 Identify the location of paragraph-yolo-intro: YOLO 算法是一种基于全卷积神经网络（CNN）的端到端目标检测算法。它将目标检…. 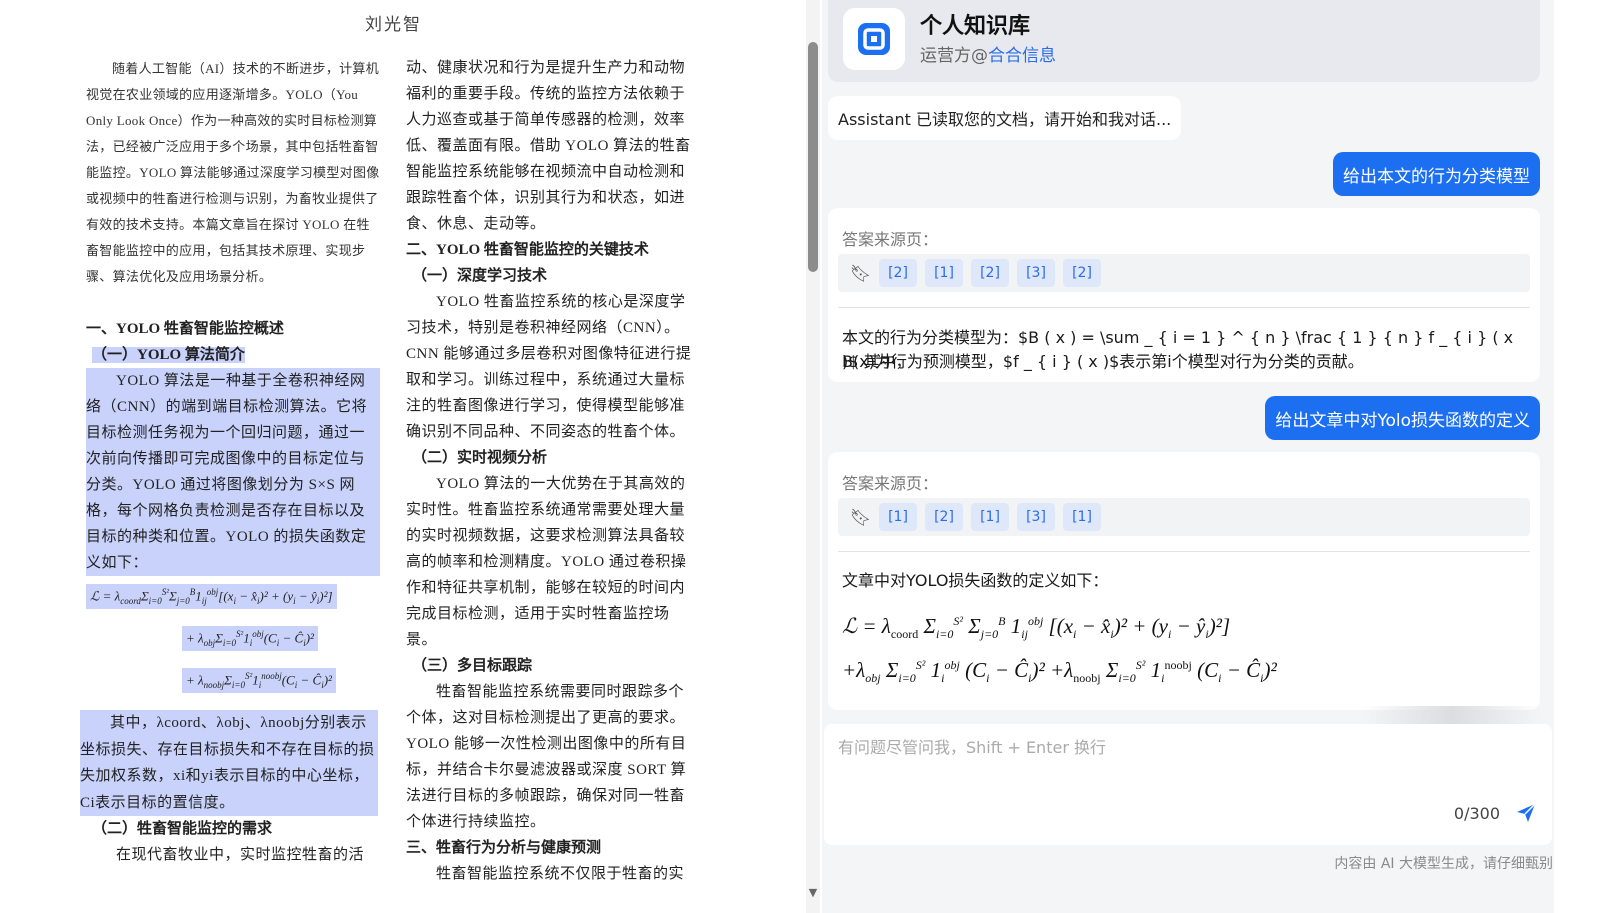
(233, 472).